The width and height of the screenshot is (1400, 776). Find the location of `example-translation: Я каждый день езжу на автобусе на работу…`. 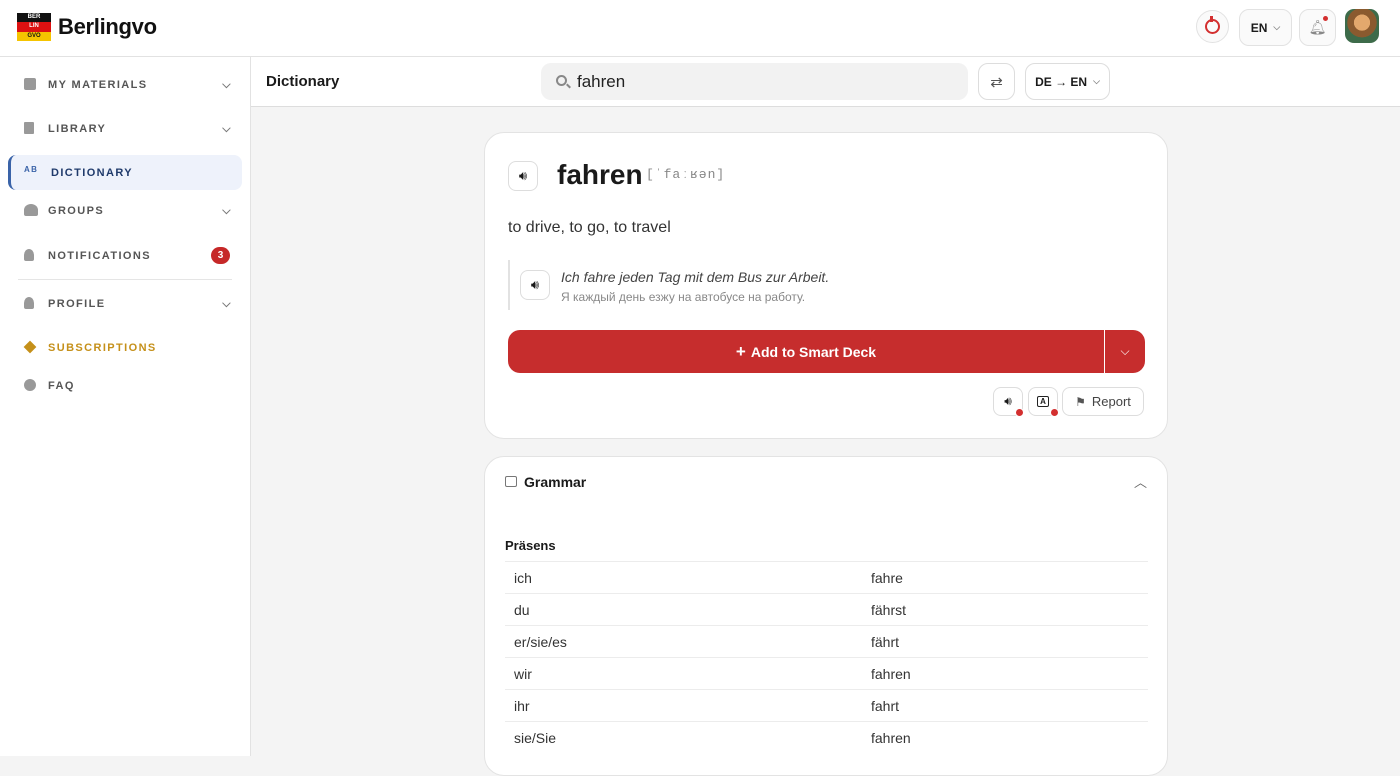

example-translation: Я каждый день езжу на автобусе на работу… is located at coordinates (683, 297).